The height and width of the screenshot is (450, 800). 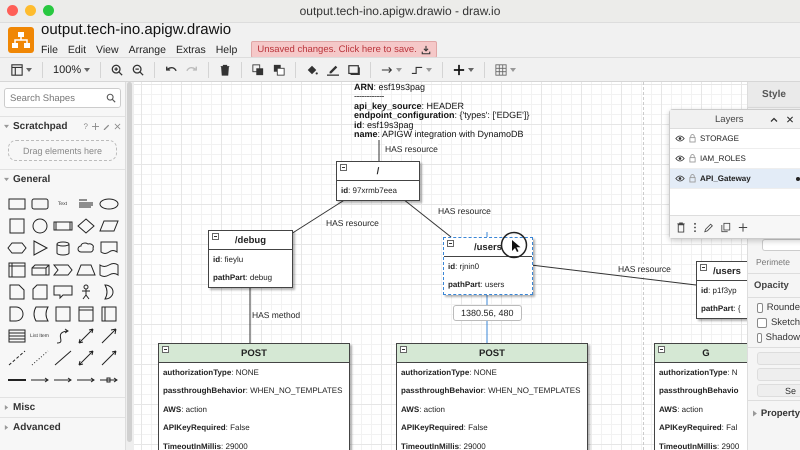 What do you see at coordinates (147, 50) in the screenshot?
I see `menu-item: Arrange` at bounding box center [147, 50].